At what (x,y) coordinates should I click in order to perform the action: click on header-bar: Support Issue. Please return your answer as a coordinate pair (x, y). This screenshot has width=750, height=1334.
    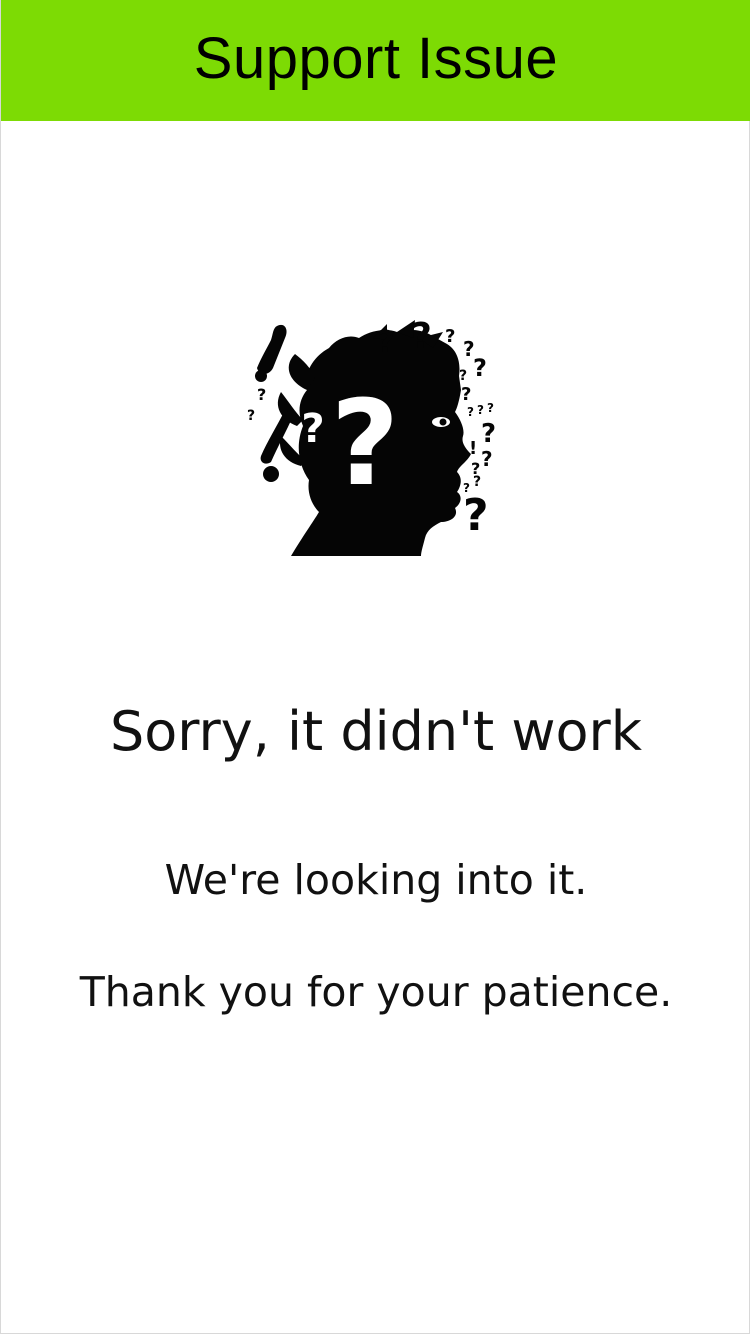
    Looking at the image, I should click on (375, 60).